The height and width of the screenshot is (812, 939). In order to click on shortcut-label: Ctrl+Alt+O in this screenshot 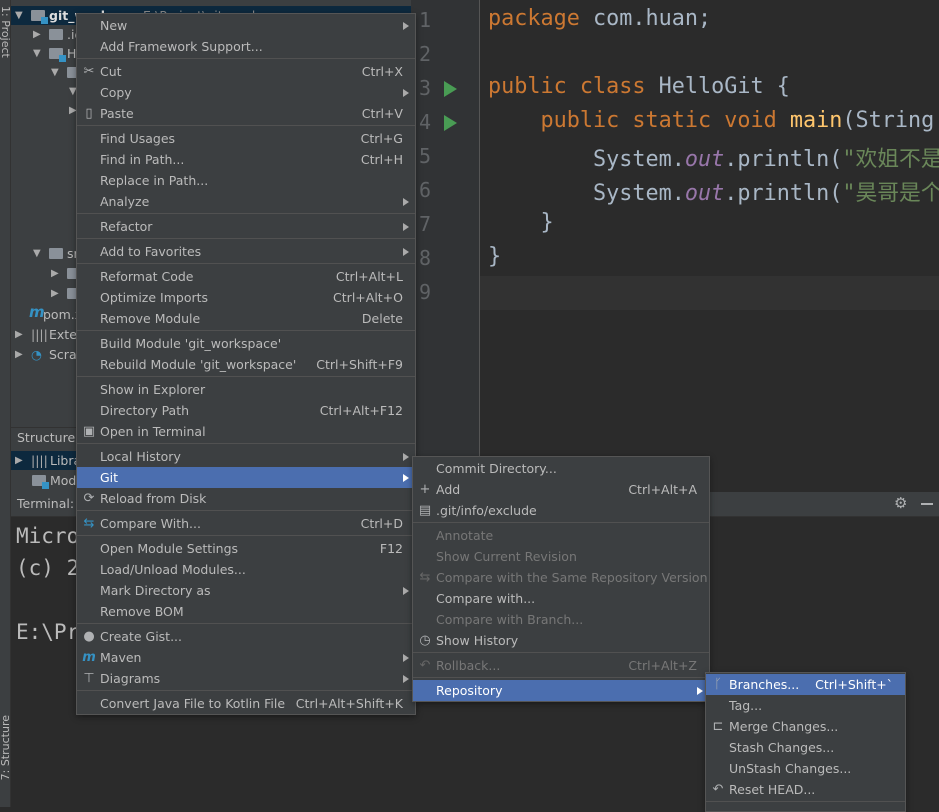, I will do `click(368, 297)`.